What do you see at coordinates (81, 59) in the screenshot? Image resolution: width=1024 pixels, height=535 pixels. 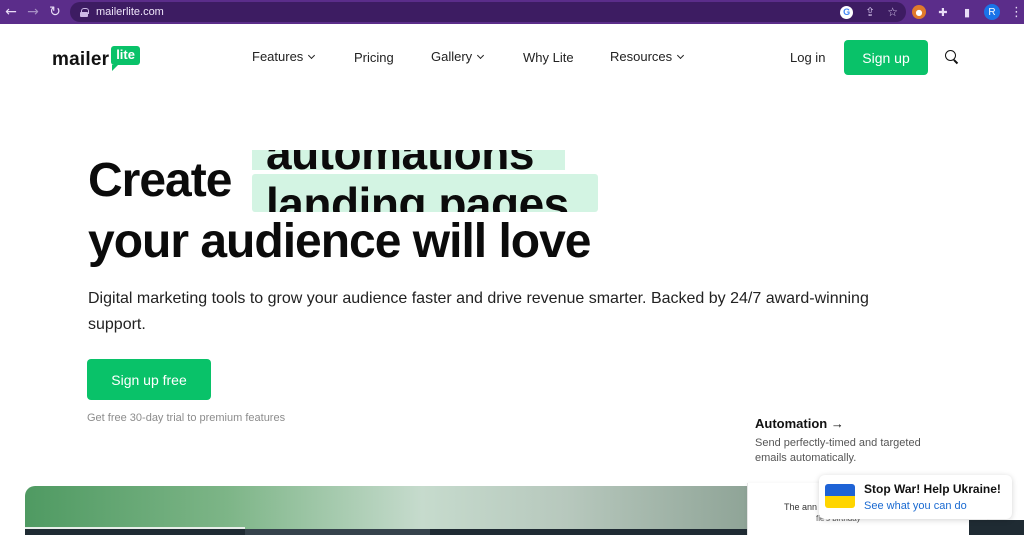 I see `logo-text: mailer` at bounding box center [81, 59].